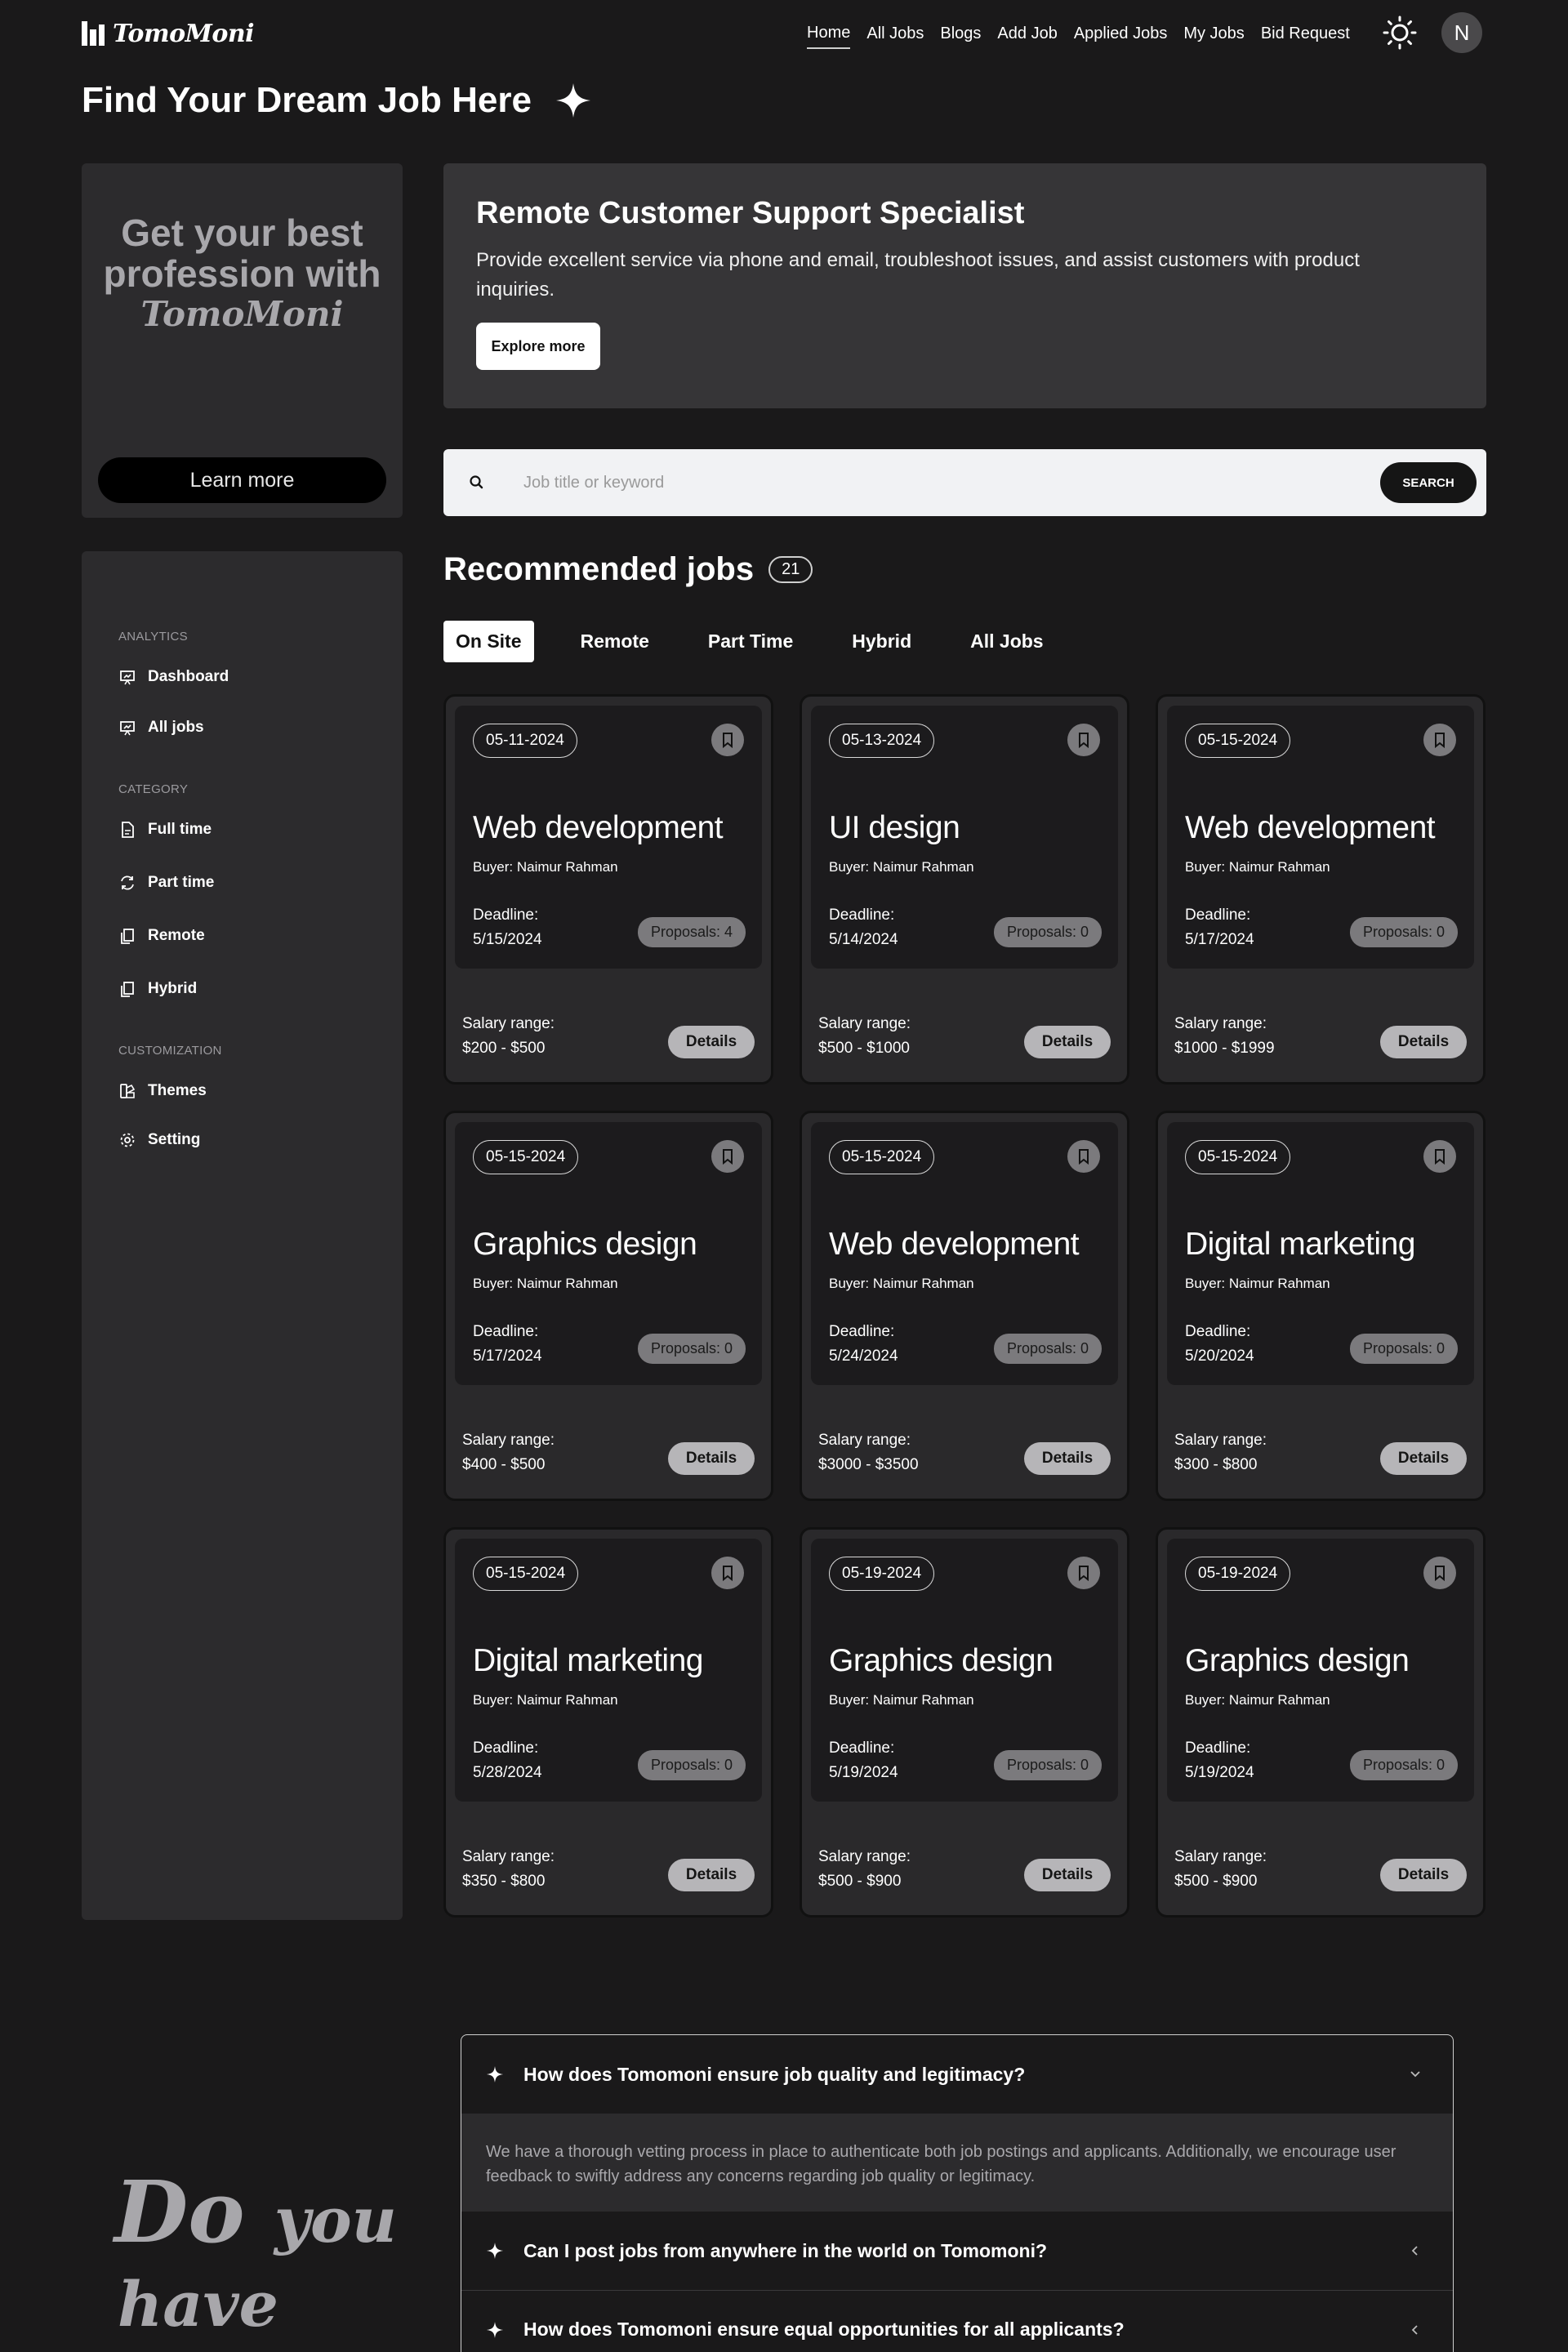 Image resolution: width=1568 pixels, height=2352 pixels. I want to click on faq-side-heading: Do you have any, so click(261, 2261).